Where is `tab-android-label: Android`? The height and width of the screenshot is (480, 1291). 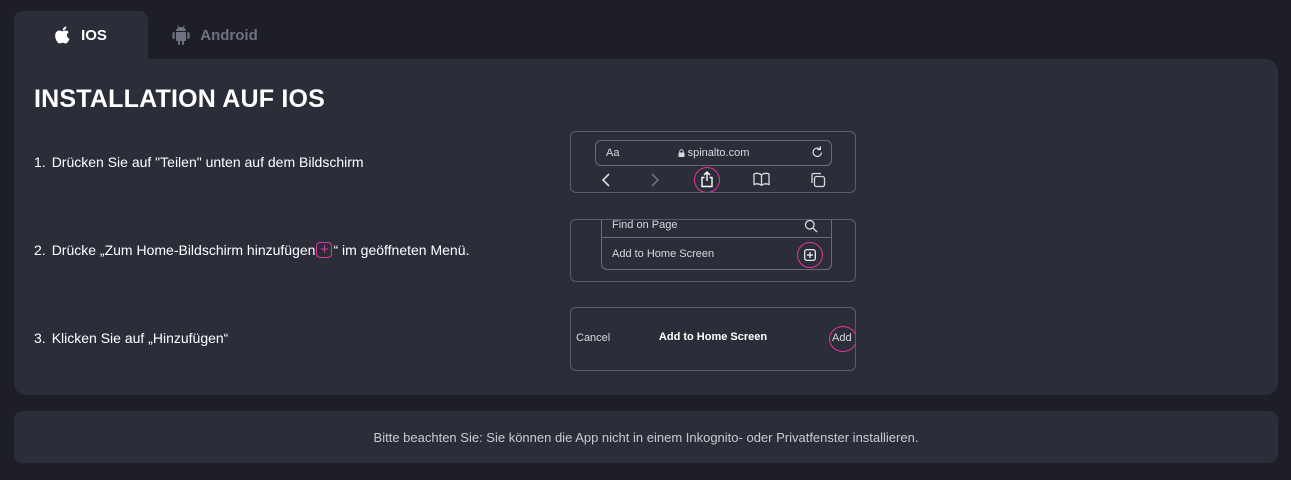 tab-android-label: Android is located at coordinates (229, 35).